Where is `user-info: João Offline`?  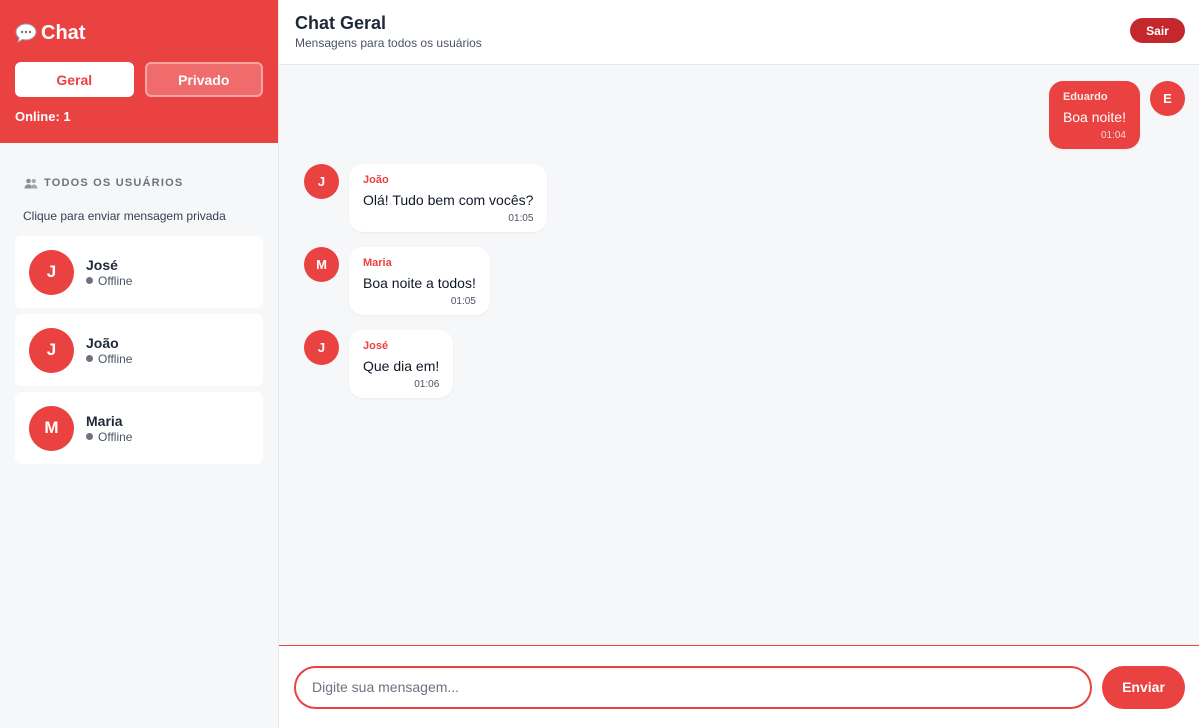
user-info: João Offline is located at coordinates (109, 350).